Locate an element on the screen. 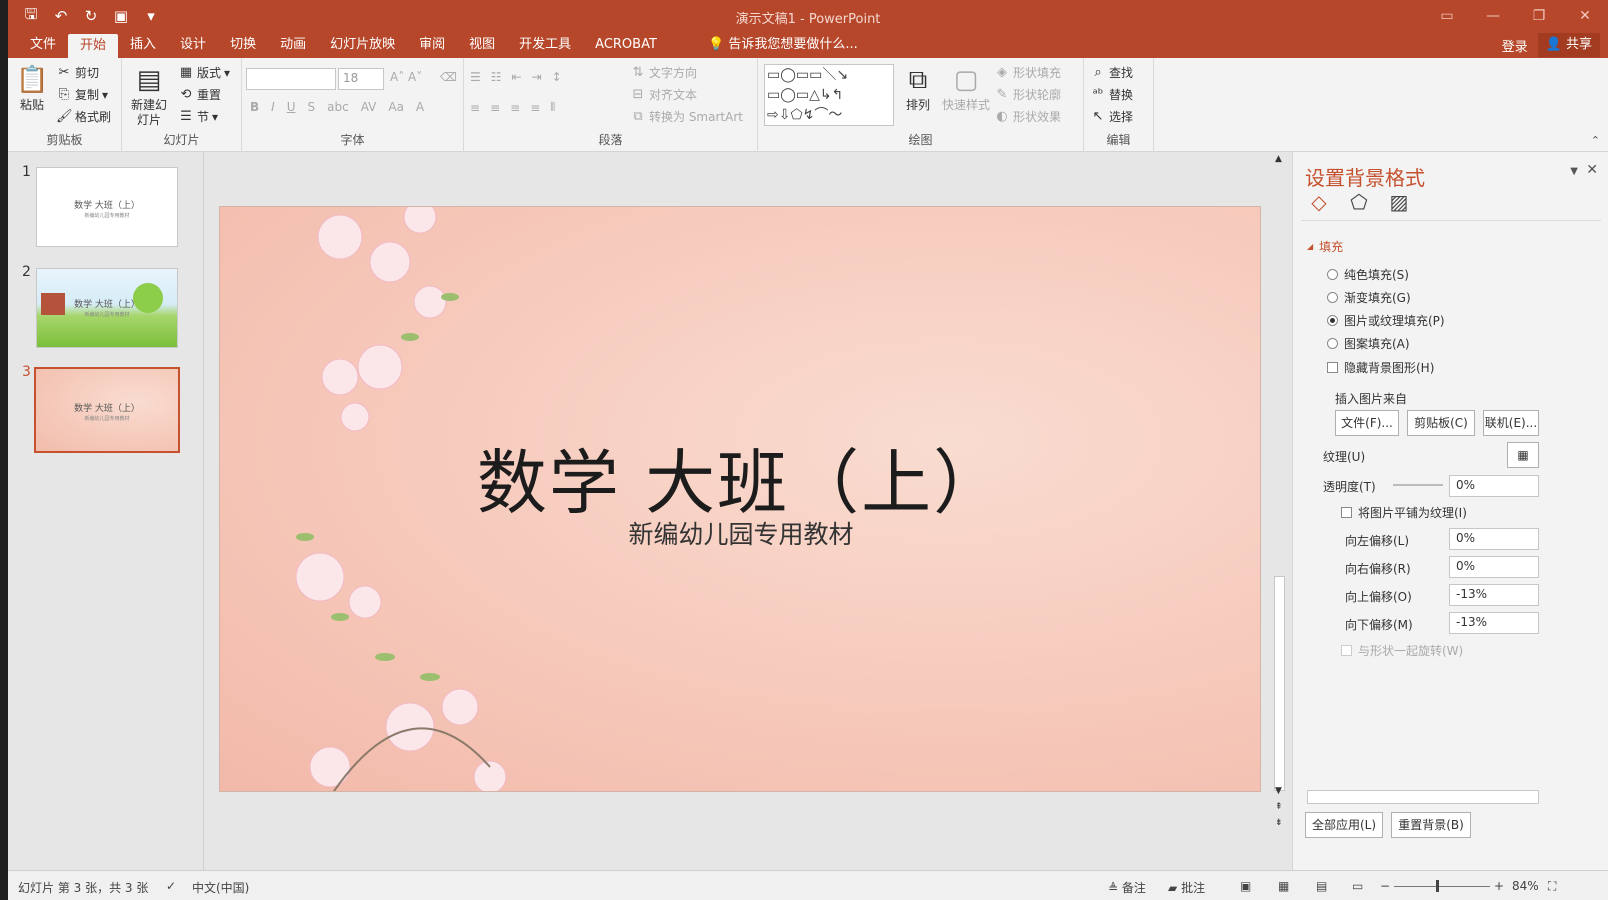  scroll-up-icon: ▲ is located at coordinates (1278, 159).